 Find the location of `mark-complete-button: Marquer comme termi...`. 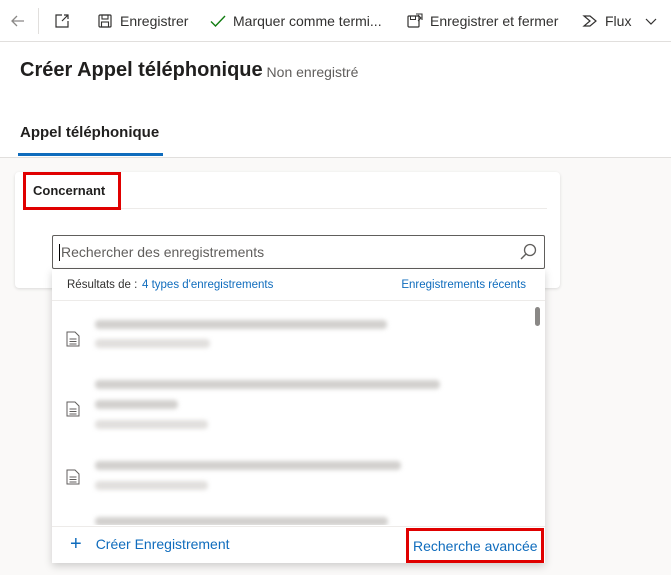

mark-complete-button: Marquer comme termi... is located at coordinates (295, 21).